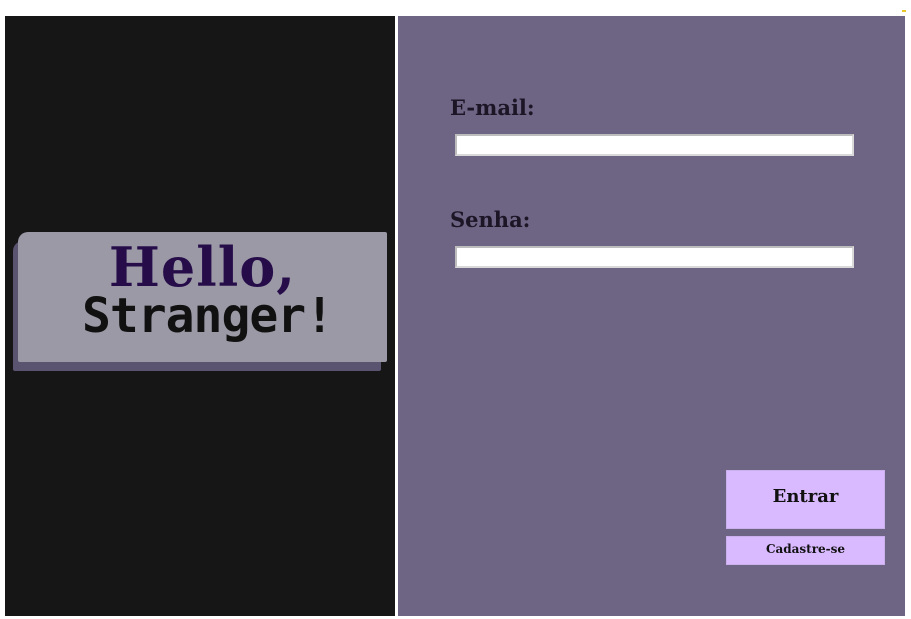 The image size is (911, 619). I want to click on hello-stranger-logo: Hello, Stranger!, so click(202, 297).